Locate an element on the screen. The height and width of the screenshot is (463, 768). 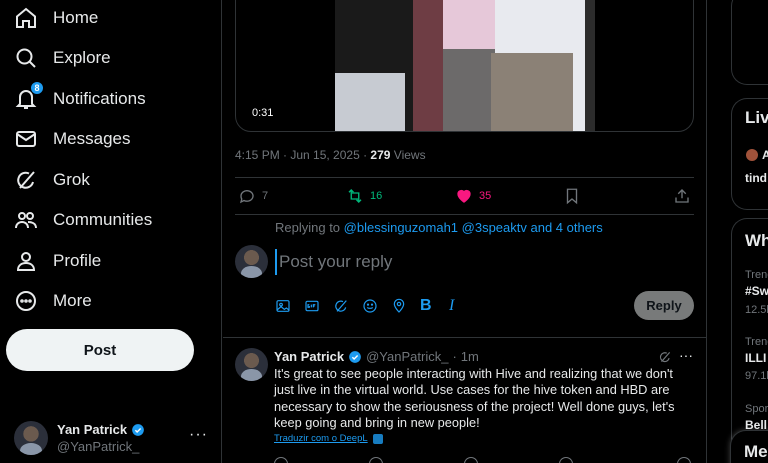
post-button: Post is located at coordinates (100, 350).